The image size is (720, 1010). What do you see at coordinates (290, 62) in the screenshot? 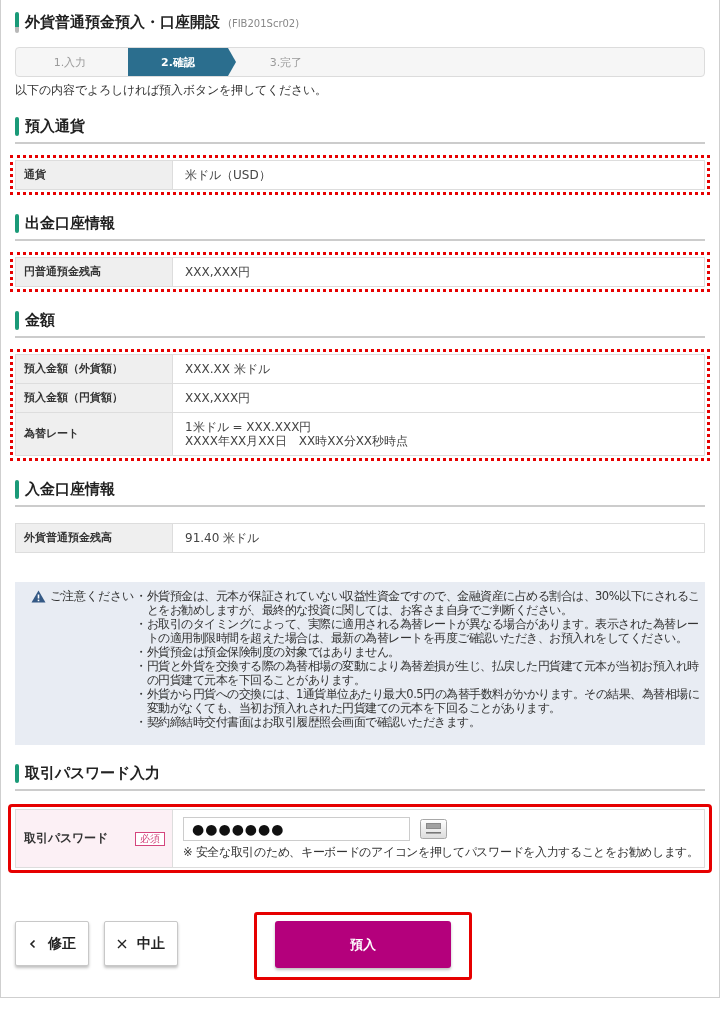
I see `progress-step: 3.完了` at bounding box center [290, 62].